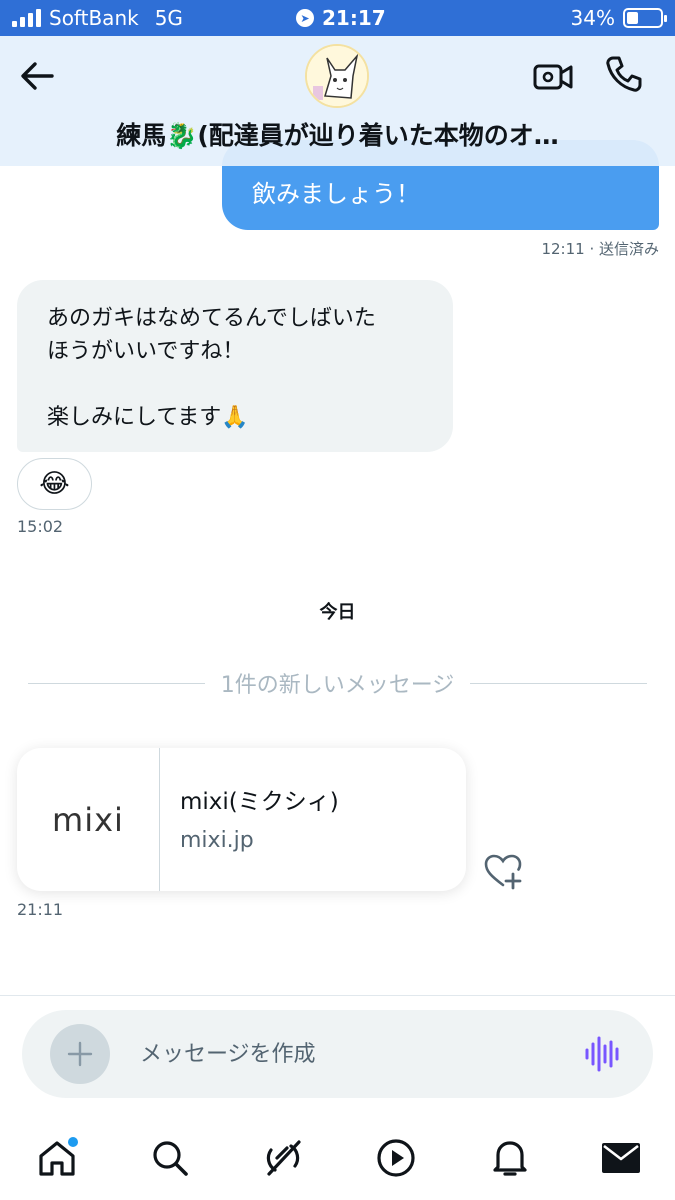  Describe the element at coordinates (305, 18) in the screenshot. I see `location-icon: ➤` at that location.